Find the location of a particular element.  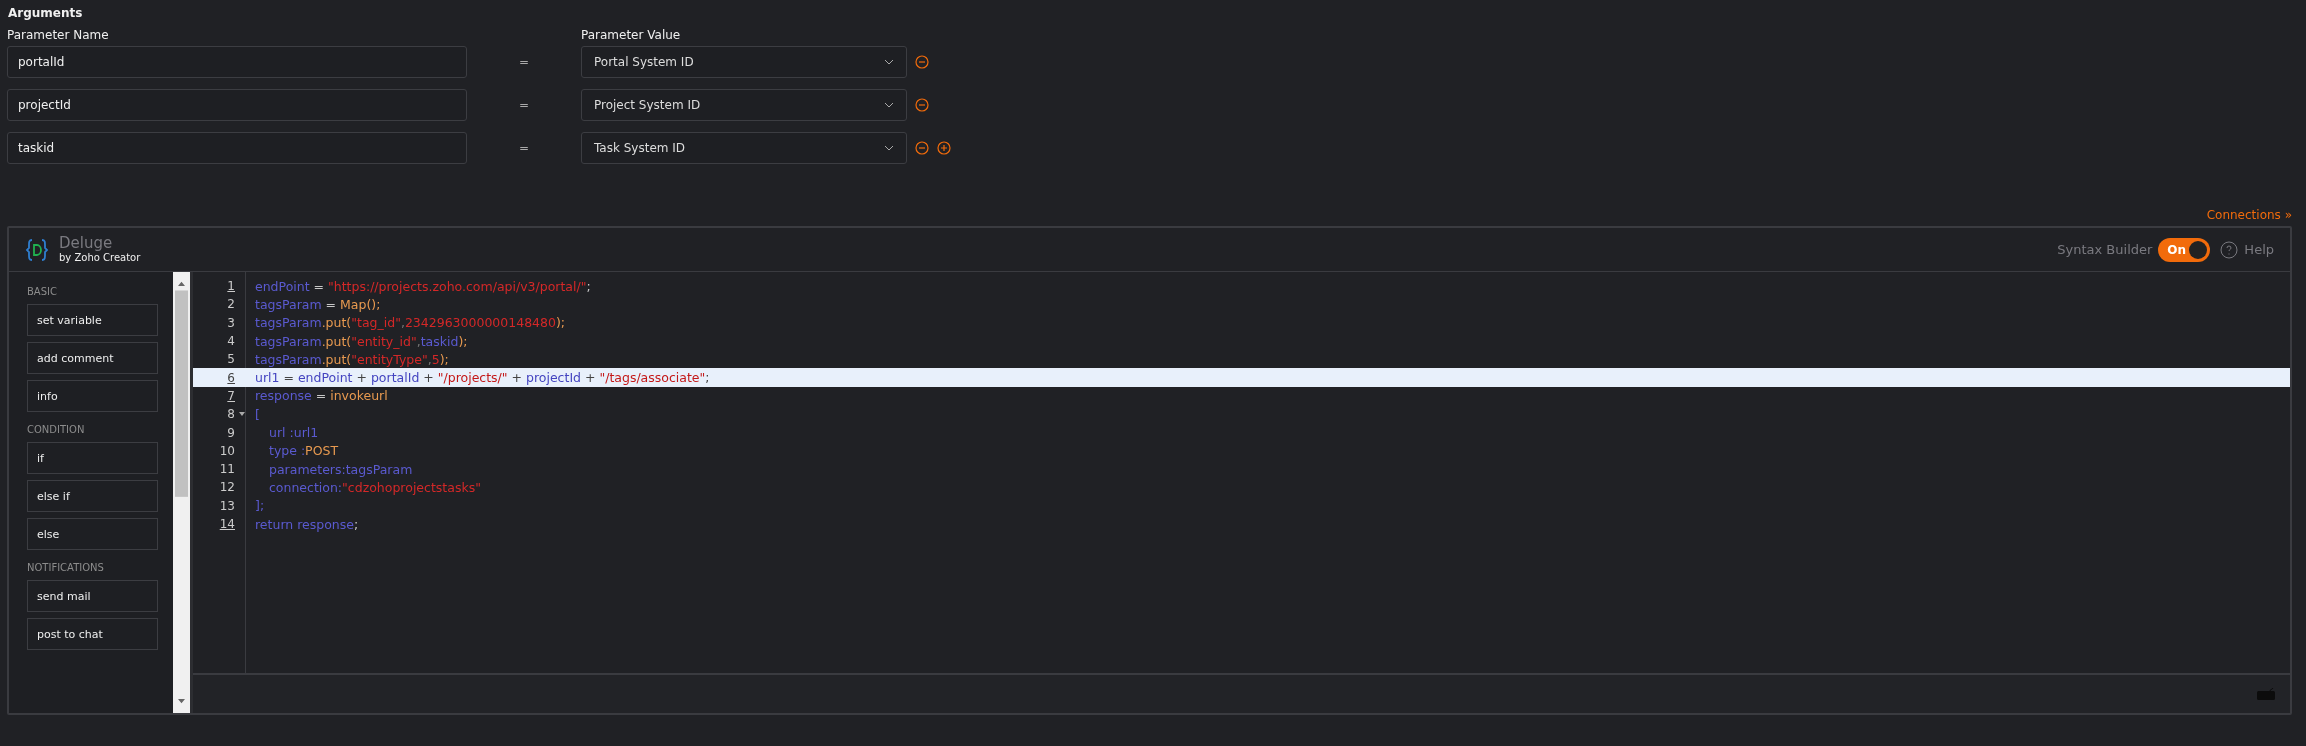

code-line: 13 ]; is located at coordinates (1241, 505).